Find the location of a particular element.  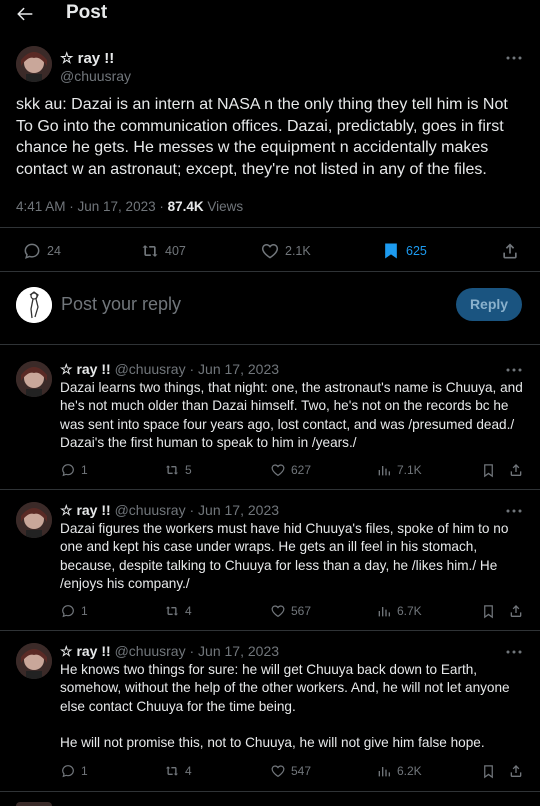

reply-button: 24 is located at coordinates (41, 251).